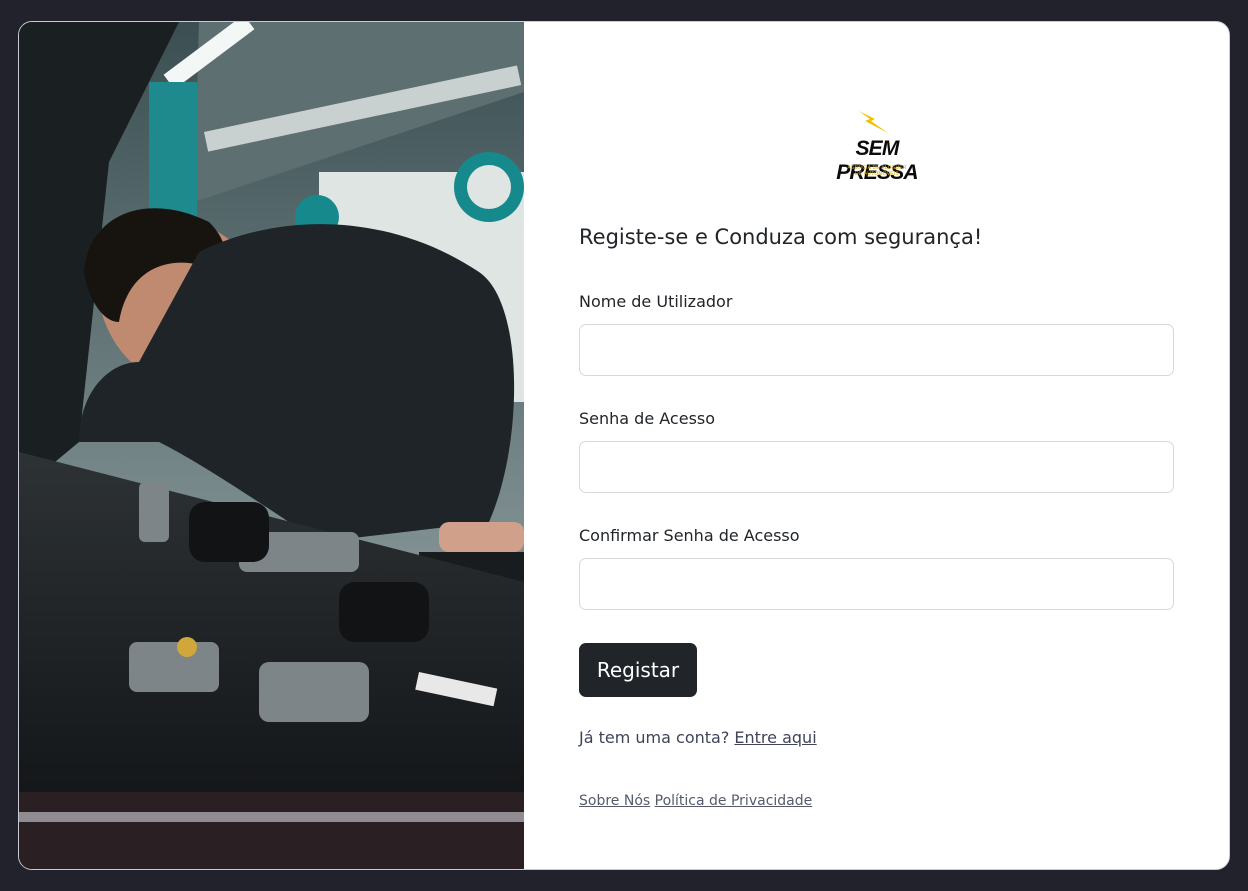 The height and width of the screenshot is (891, 1248). I want to click on password-label: Senha de Acesso, so click(647, 418).